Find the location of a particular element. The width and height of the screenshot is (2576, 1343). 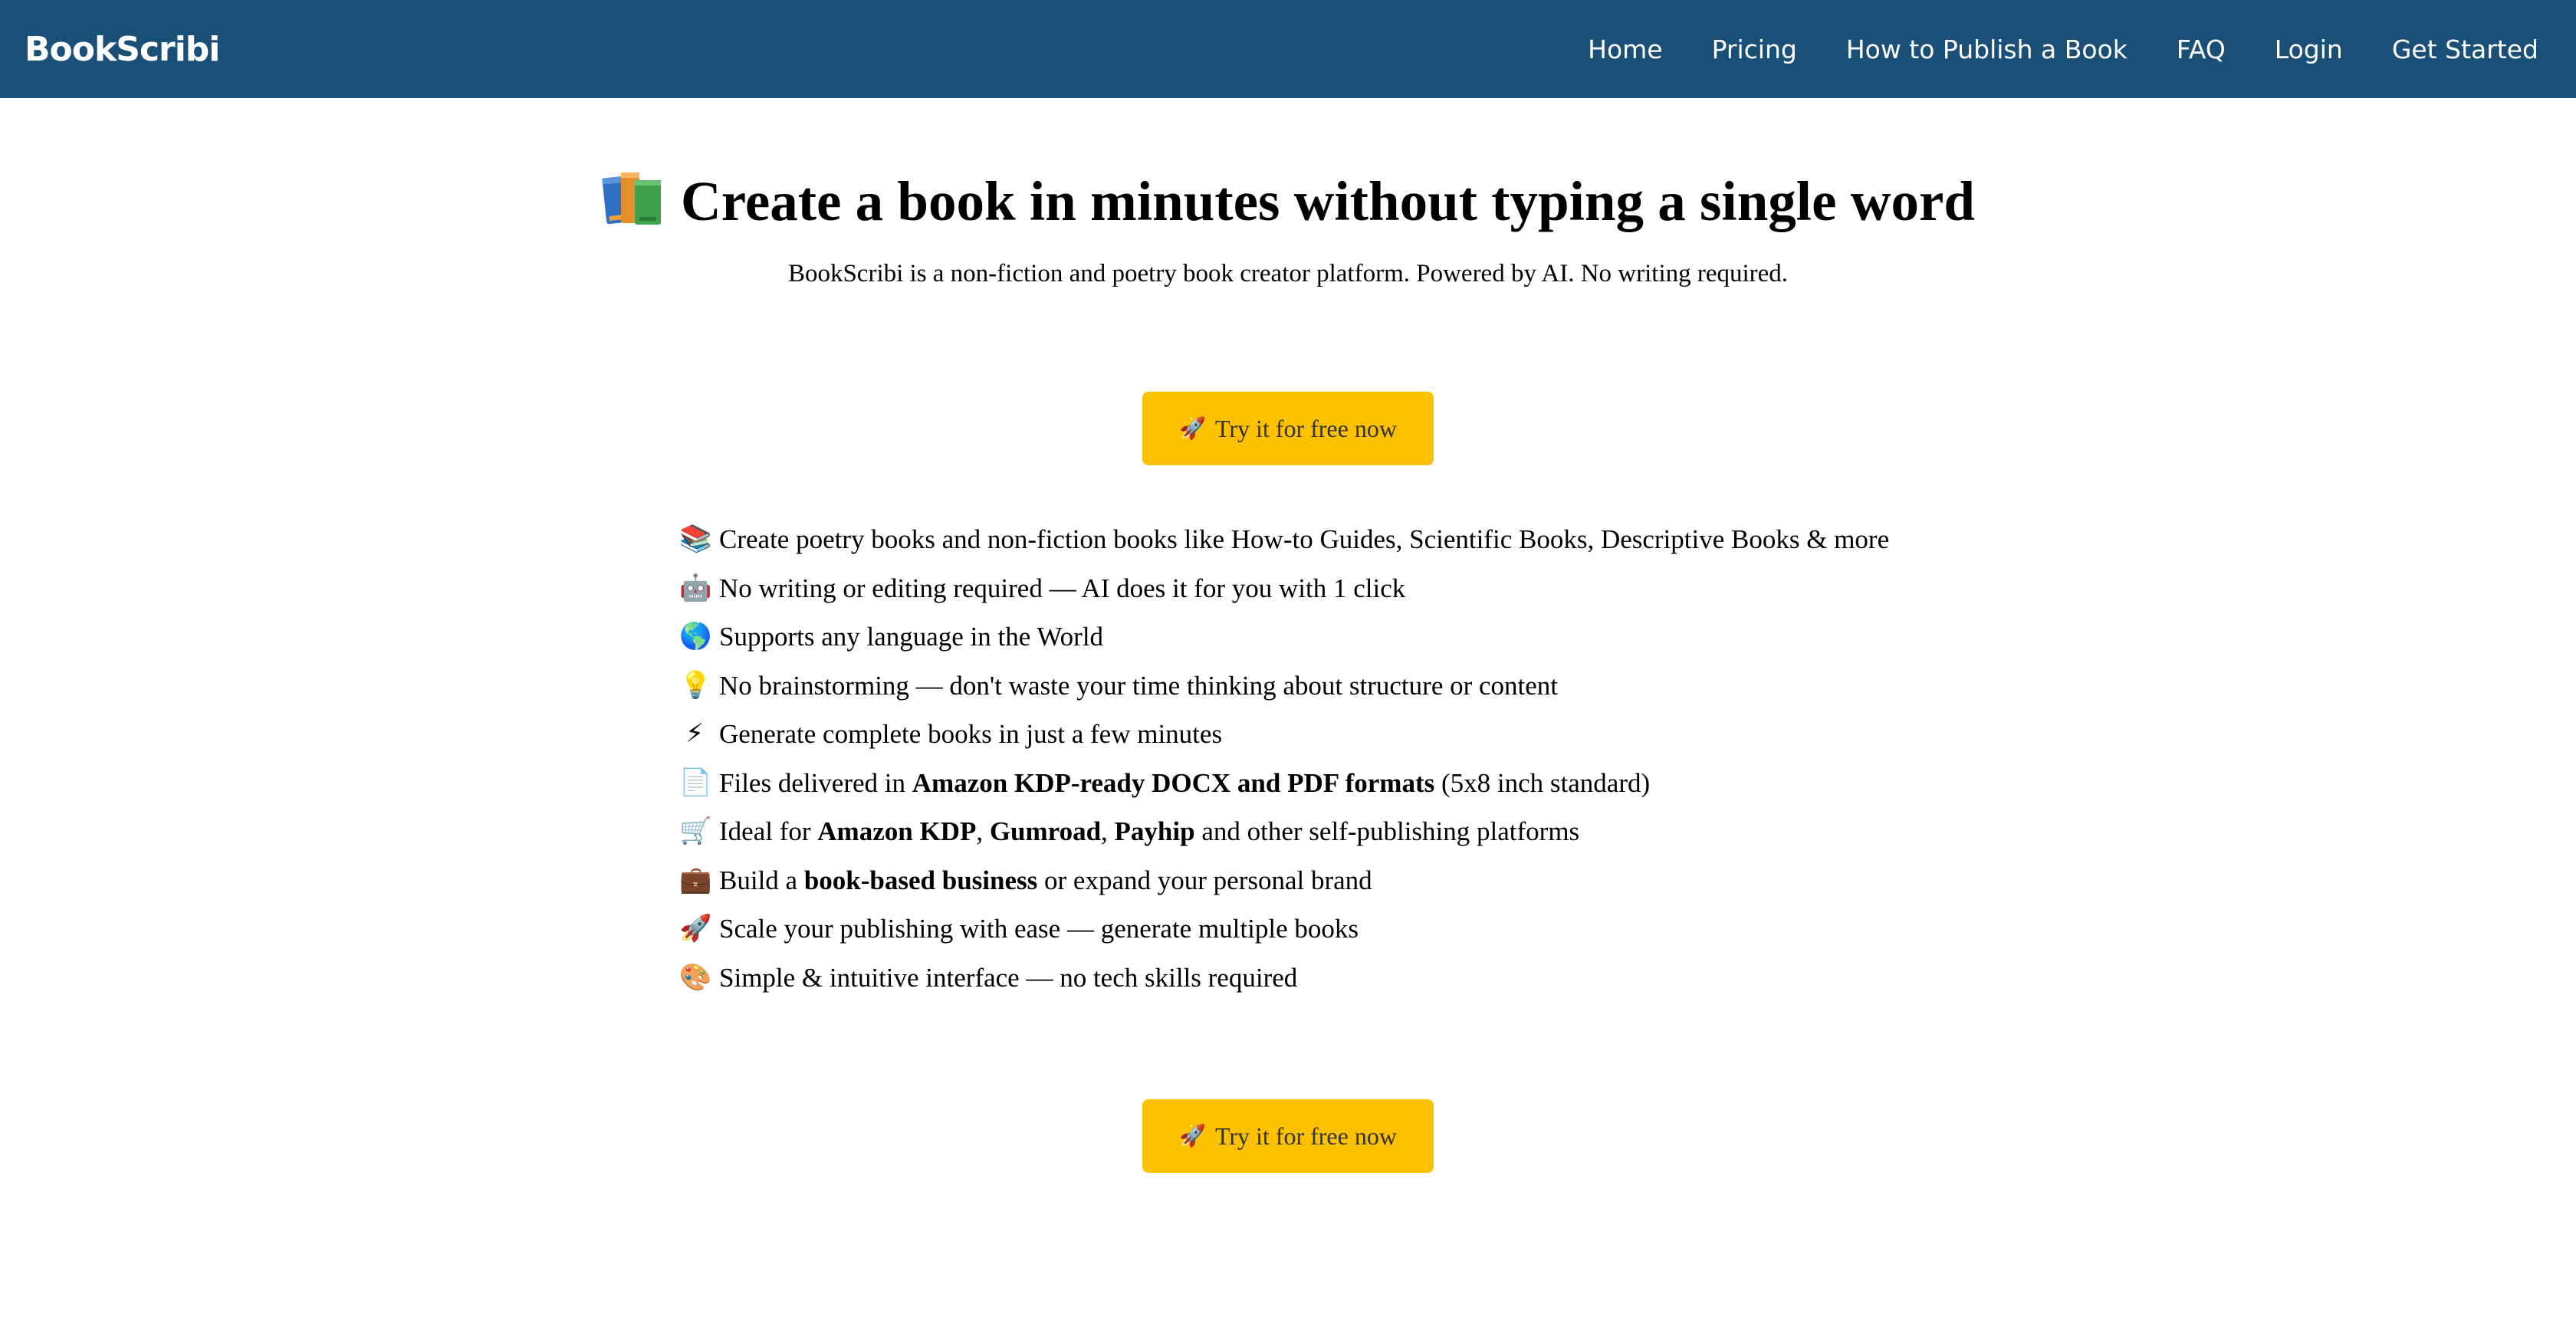

nav-link-login: Login is located at coordinates (2309, 49).